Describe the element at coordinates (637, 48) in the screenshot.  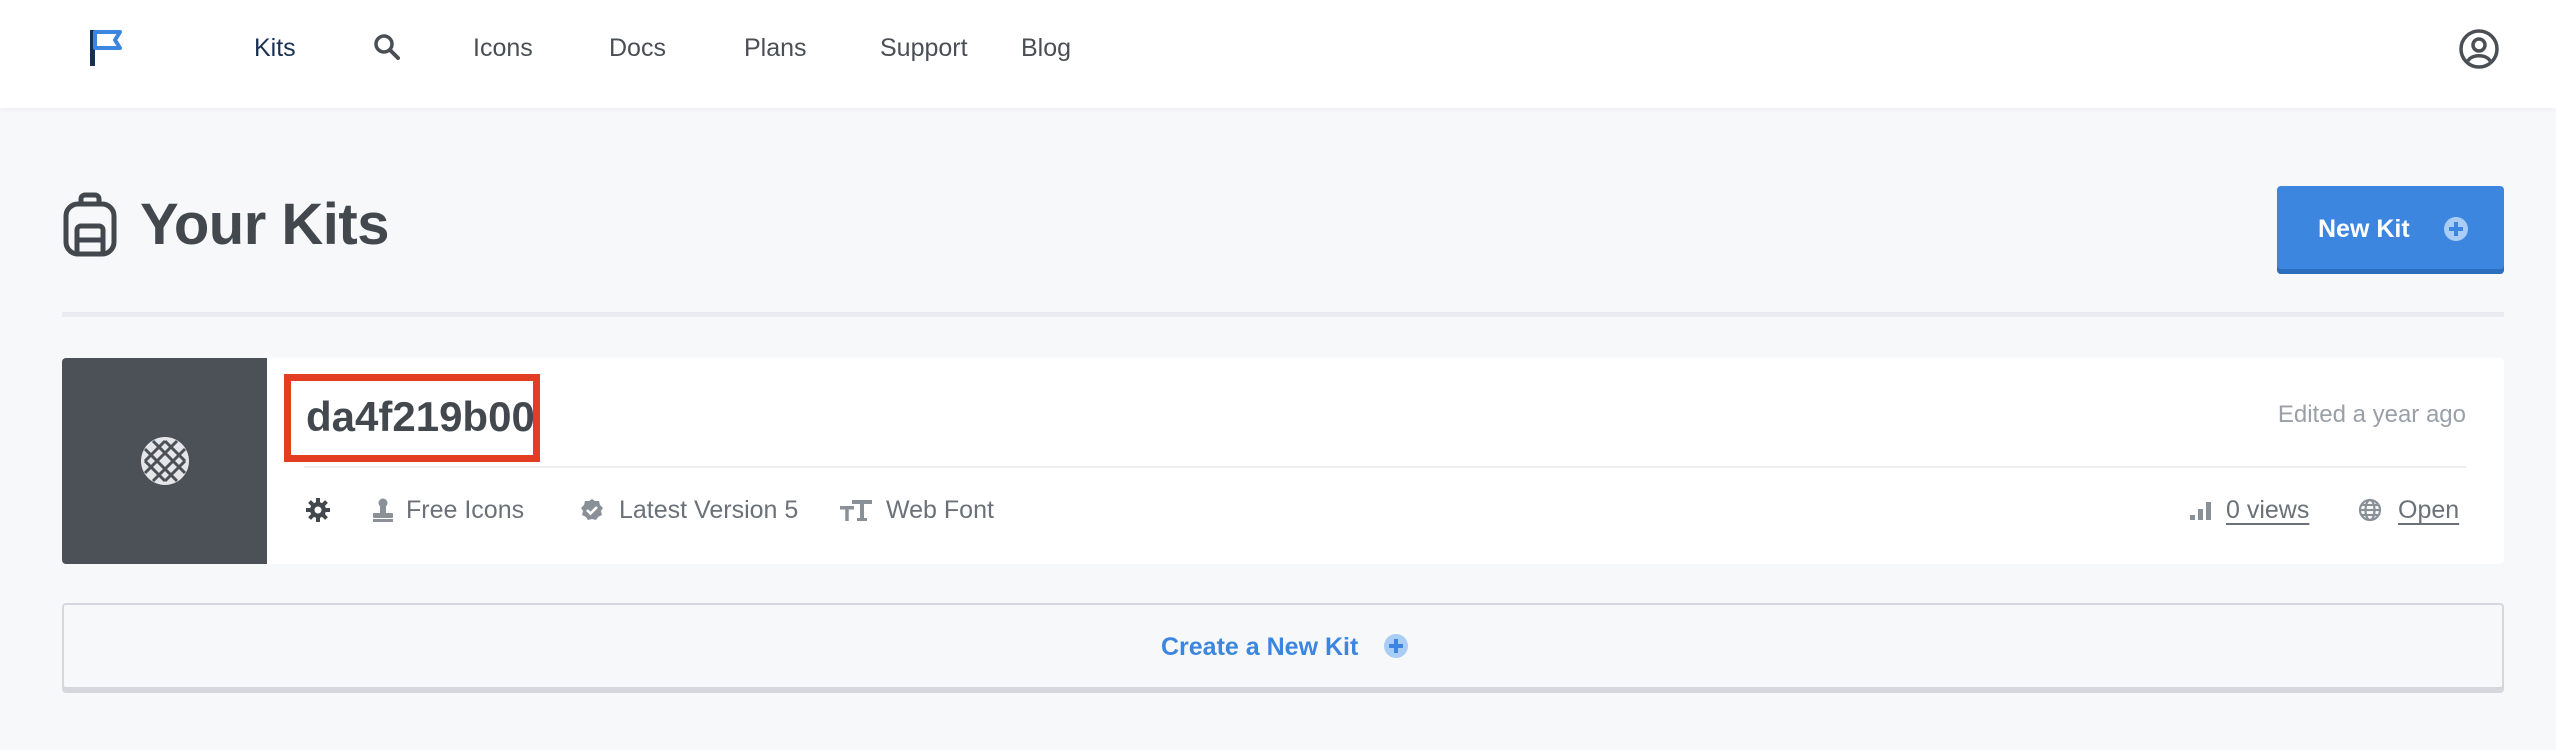
I see `nav-docs: Docs` at that location.